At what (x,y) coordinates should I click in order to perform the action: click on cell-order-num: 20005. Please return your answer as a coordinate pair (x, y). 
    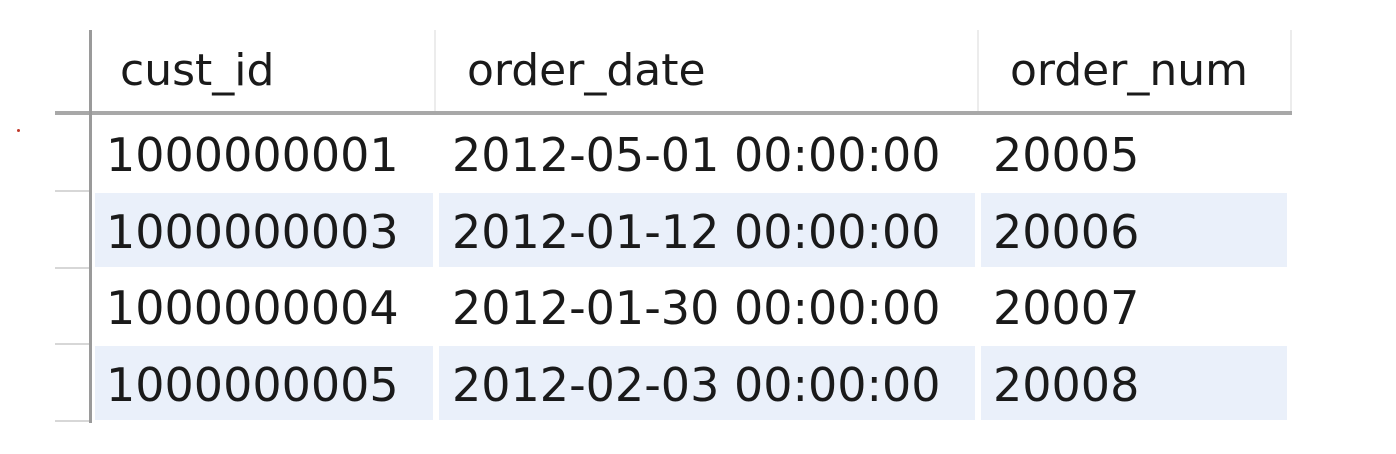
    Looking at the image, I should click on (1066, 155).